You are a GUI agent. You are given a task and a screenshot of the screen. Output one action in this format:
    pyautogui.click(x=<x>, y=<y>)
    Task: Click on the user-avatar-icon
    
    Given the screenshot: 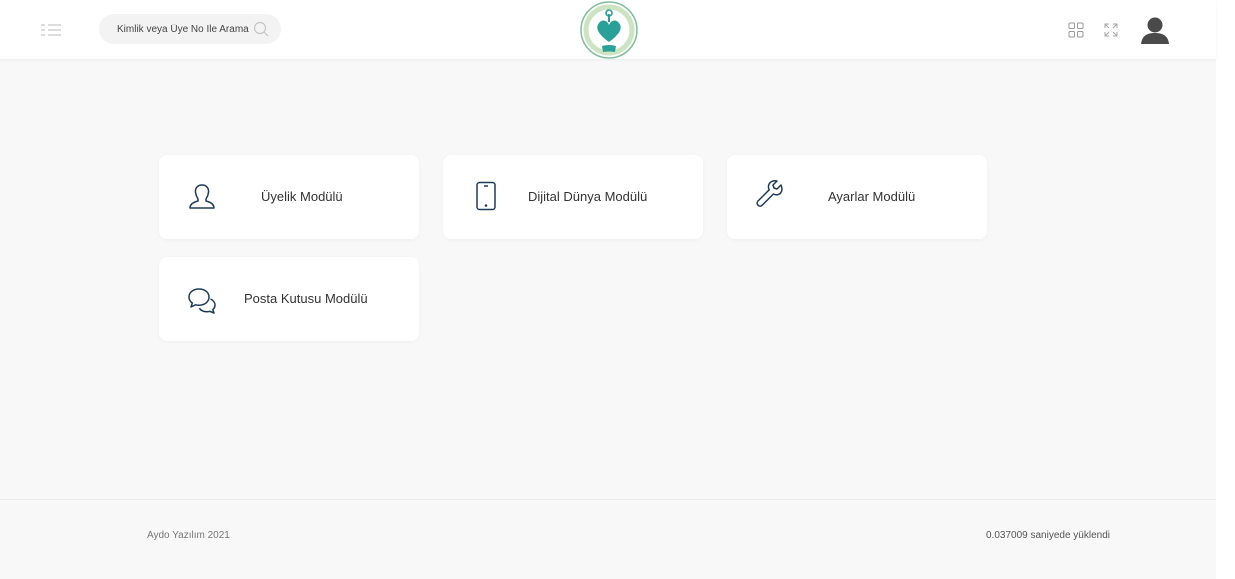 What is the action you would take?
    pyautogui.click(x=1155, y=30)
    